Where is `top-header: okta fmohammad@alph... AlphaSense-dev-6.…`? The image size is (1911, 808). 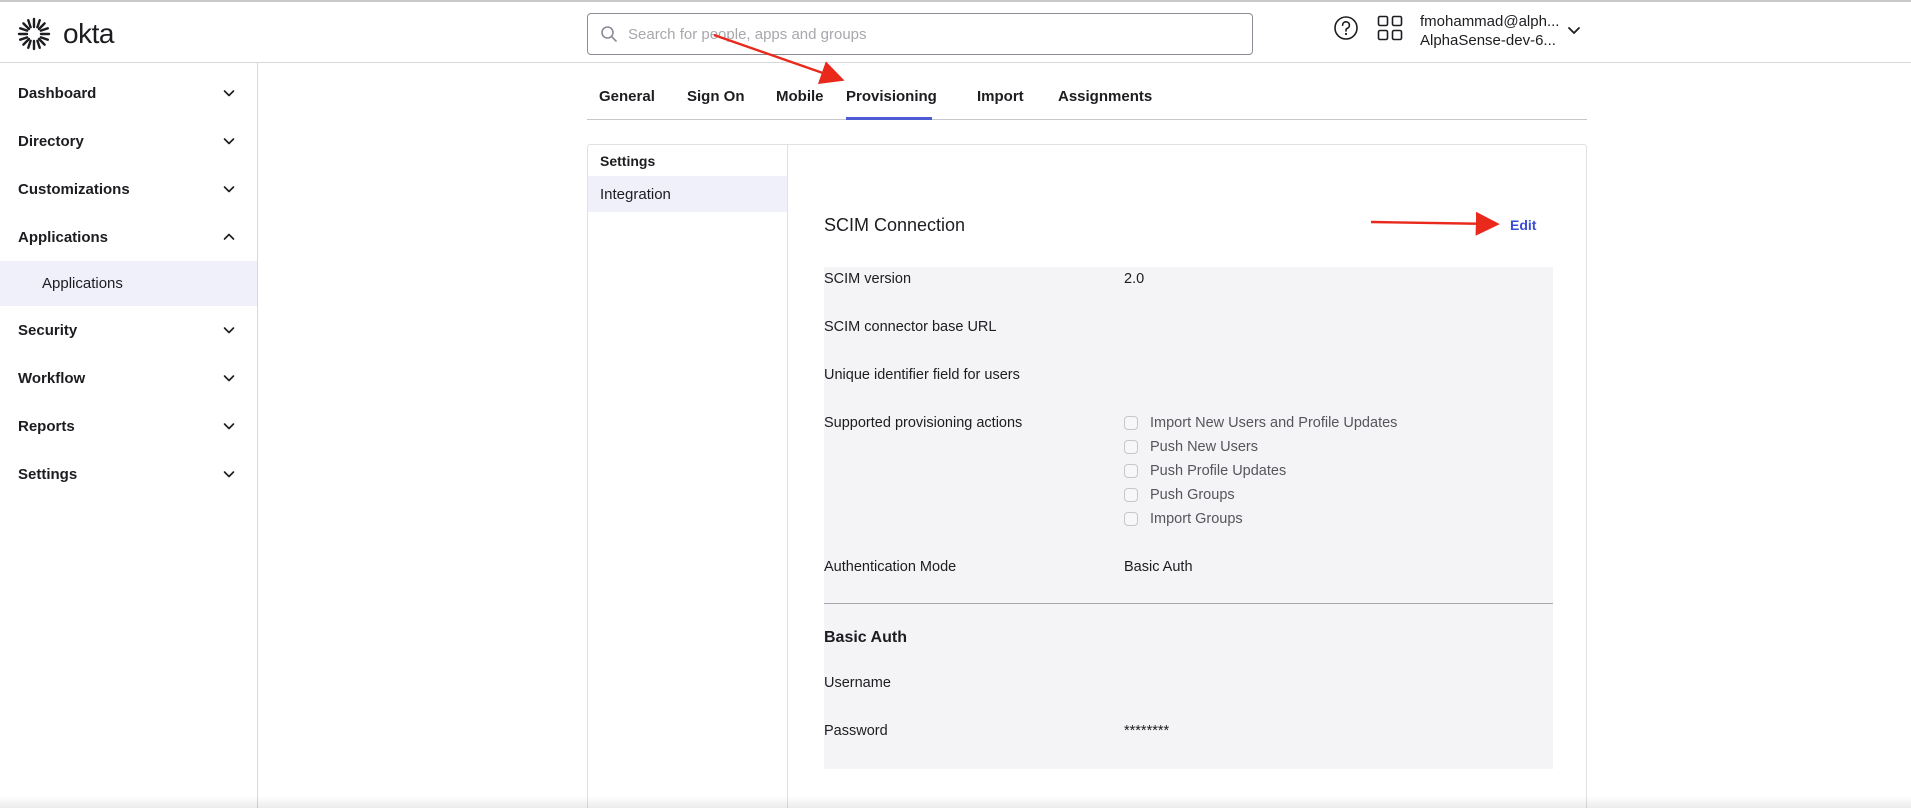
top-header: okta fmohammad@alph... AlphaSense-dev-6.… is located at coordinates (955, 31).